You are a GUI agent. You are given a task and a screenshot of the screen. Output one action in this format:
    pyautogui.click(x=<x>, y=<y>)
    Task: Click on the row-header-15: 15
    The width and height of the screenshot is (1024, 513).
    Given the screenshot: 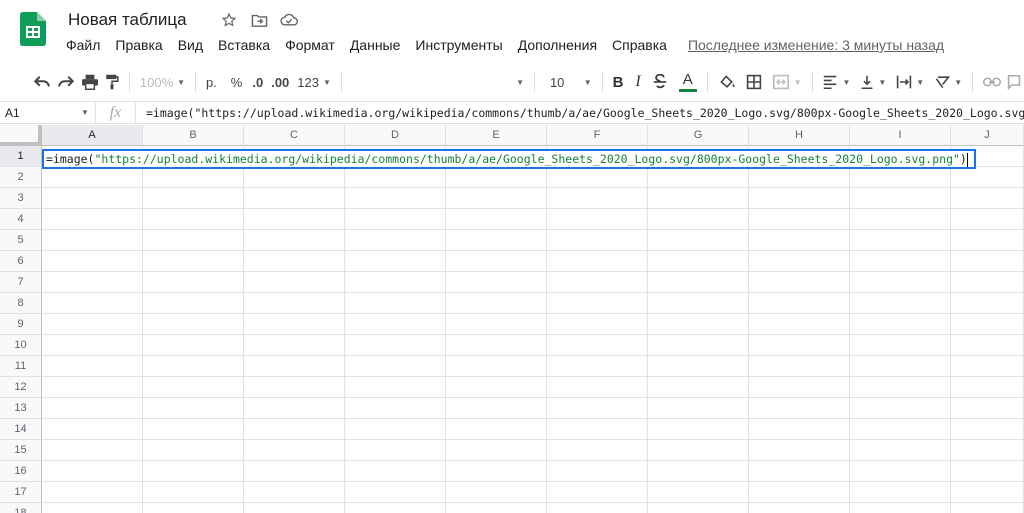 What is the action you would take?
    pyautogui.click(x=21, y=450)
    